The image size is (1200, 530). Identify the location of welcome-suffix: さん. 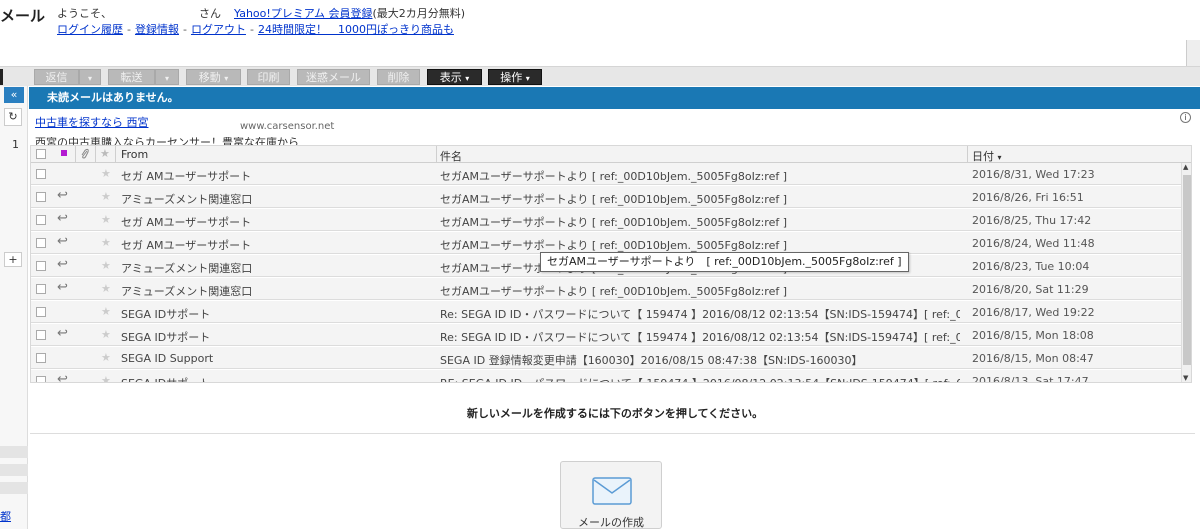
(210, 13).